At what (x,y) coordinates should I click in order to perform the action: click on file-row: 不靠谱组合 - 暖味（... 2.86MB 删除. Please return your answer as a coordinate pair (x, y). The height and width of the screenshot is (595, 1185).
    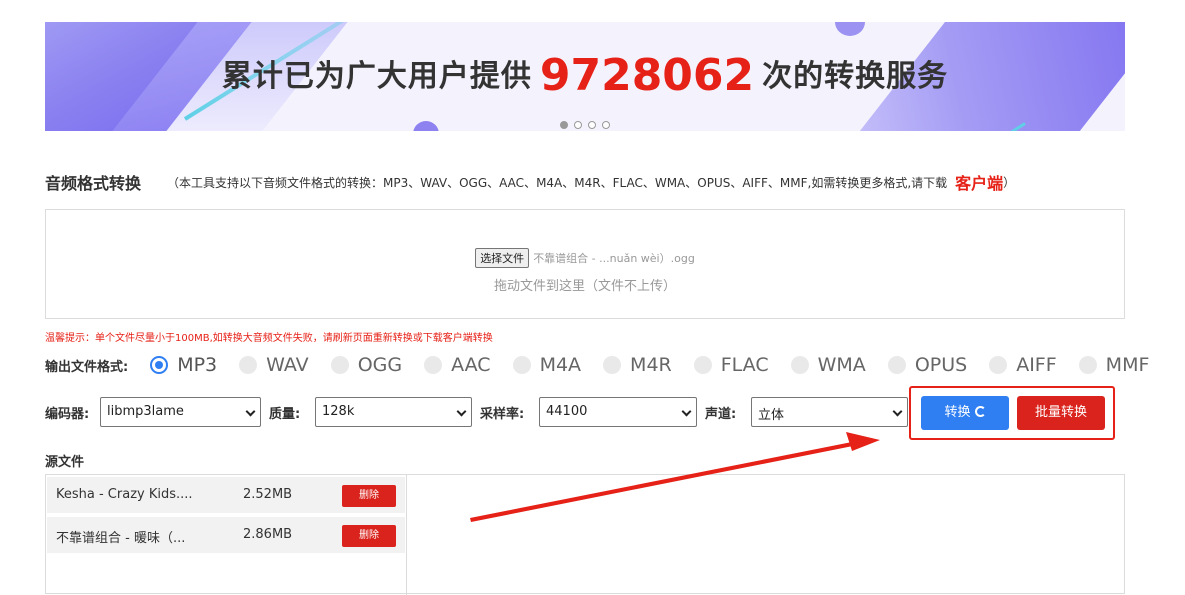
    Looking at the image, I should click on (226, 535).